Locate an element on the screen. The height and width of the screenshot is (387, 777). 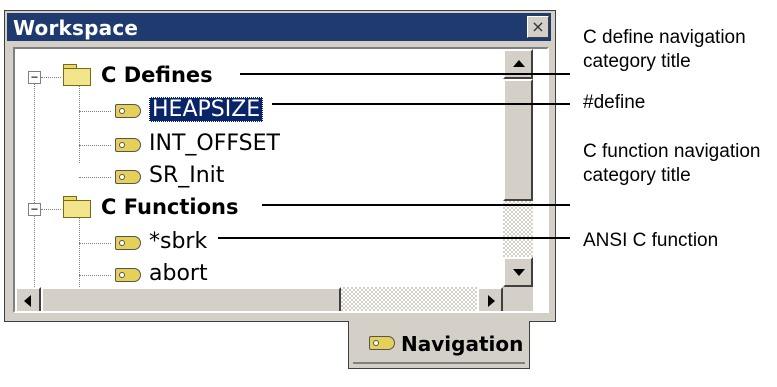
callout-c-functions-title: C function navigation category title is located at coordinates (672, 163).